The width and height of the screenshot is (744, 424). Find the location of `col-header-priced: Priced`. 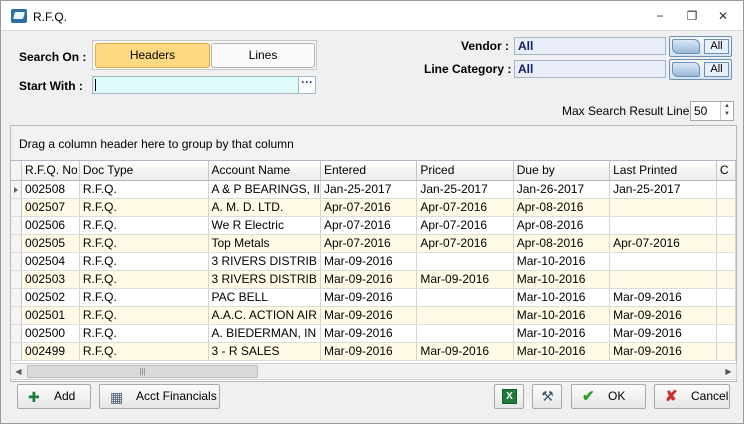

col-header-priced: Priced is located at coordinates (465, 171).